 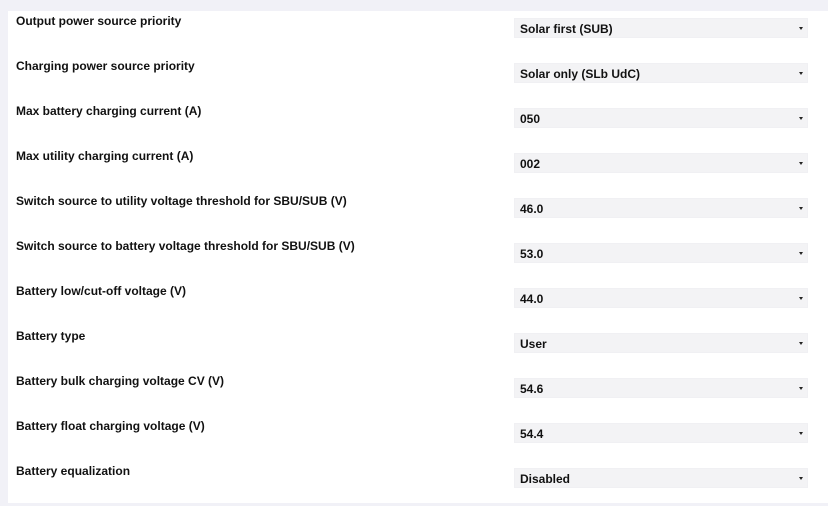 What do you see at coordinates (661, 163) in the screenshot?
I see `max-utility-current-select: 002` at bounding box center [661, 163].